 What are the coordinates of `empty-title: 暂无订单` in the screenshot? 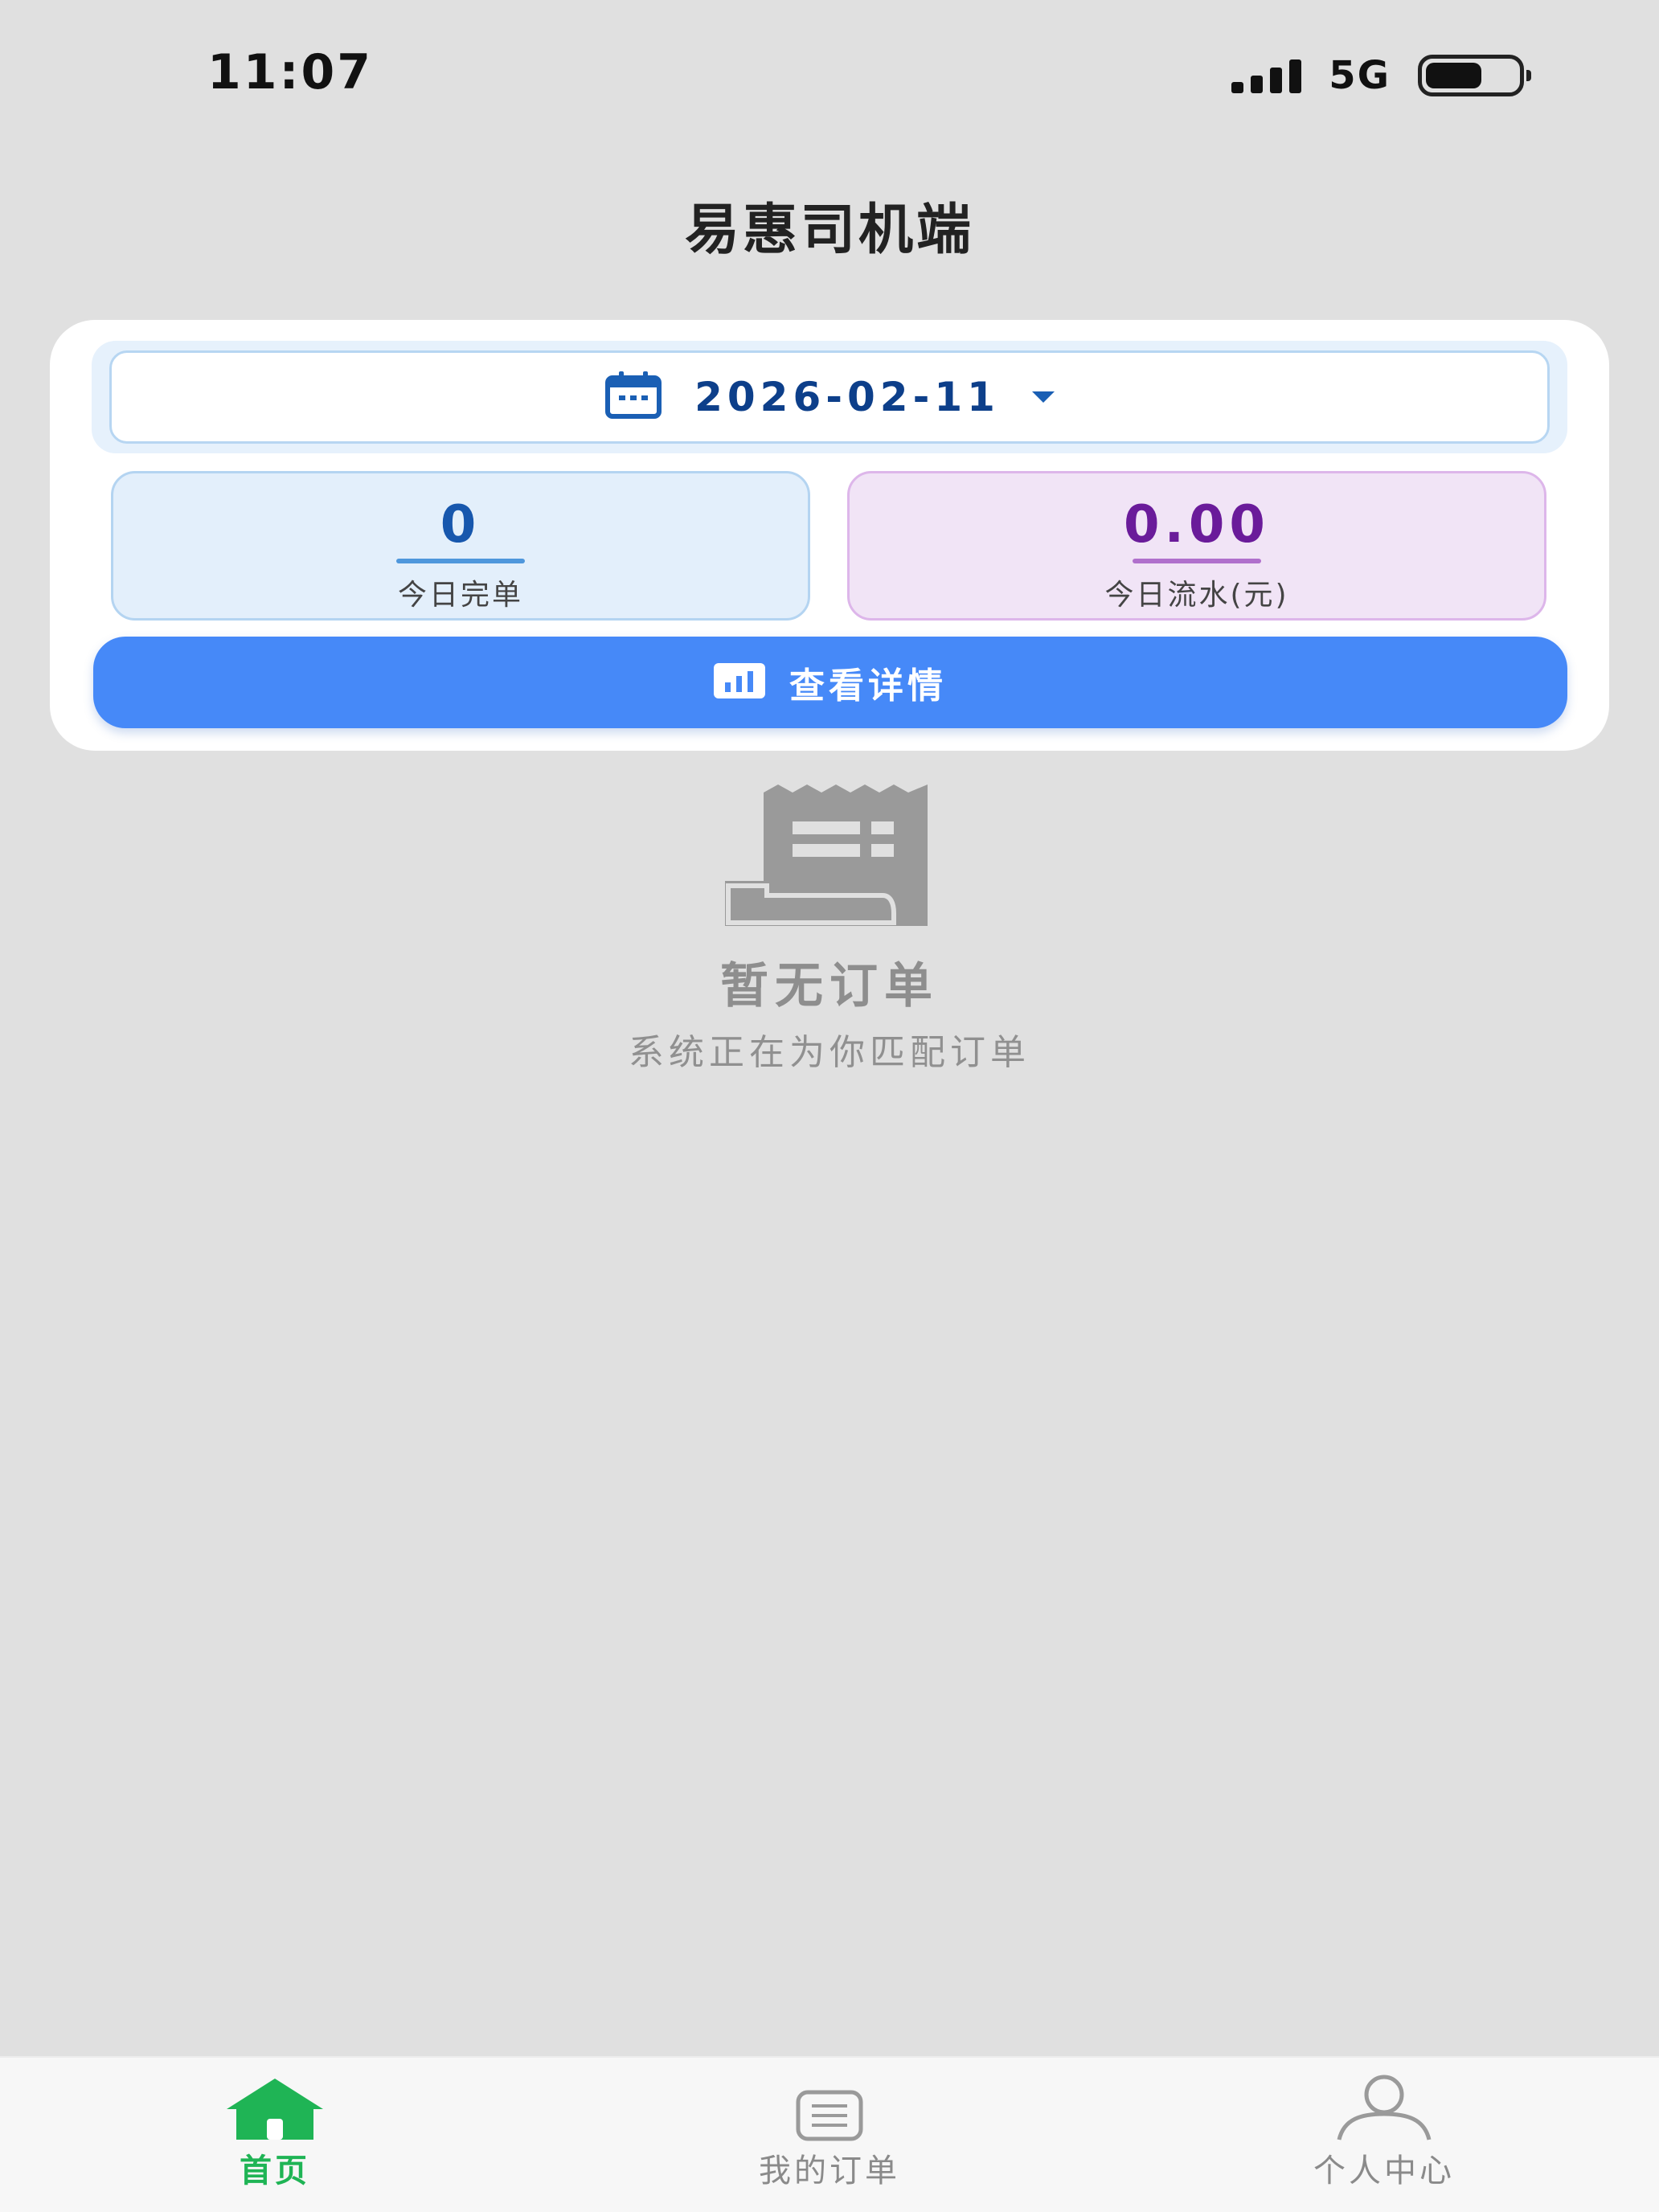 It's located at (829, 986).